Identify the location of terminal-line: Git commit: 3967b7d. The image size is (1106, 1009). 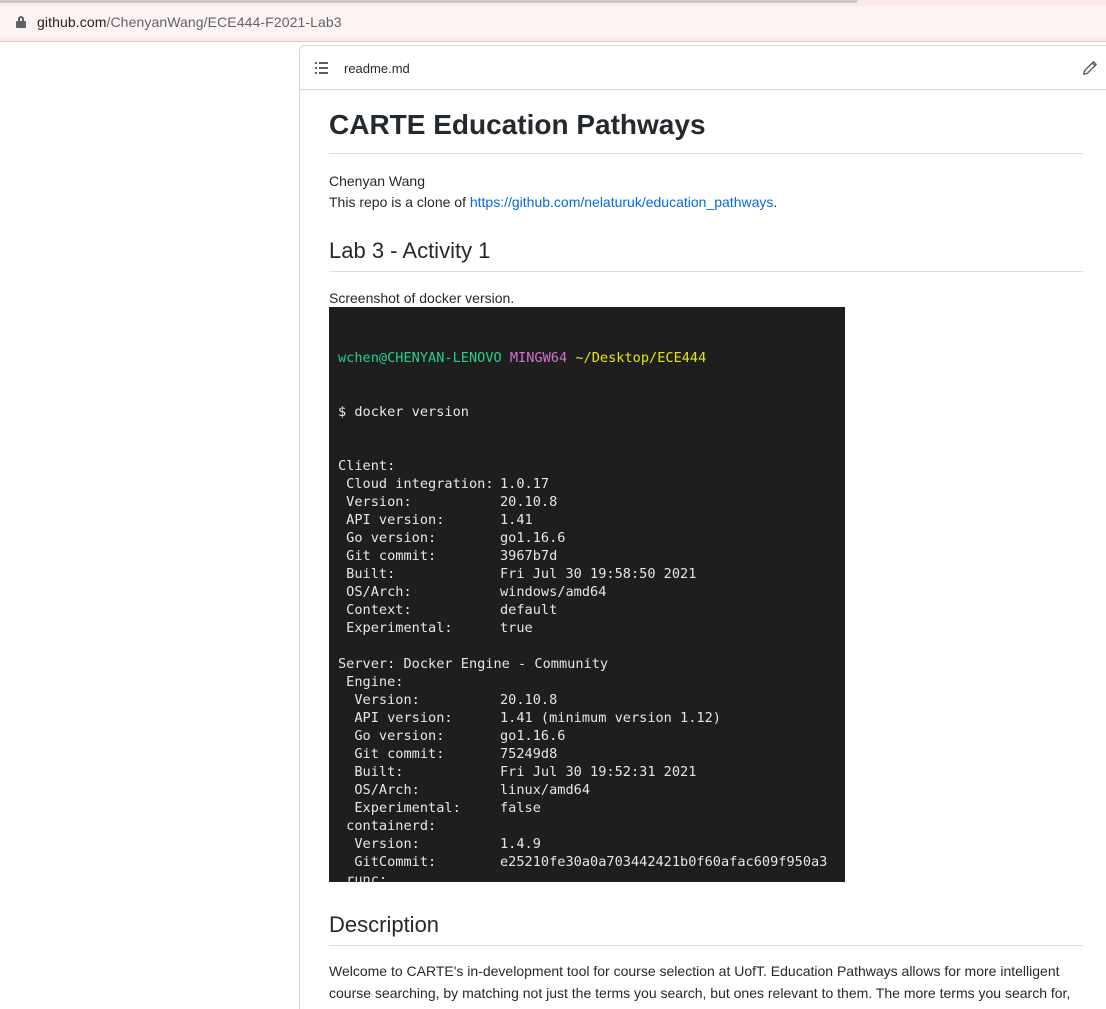
(591, 556).